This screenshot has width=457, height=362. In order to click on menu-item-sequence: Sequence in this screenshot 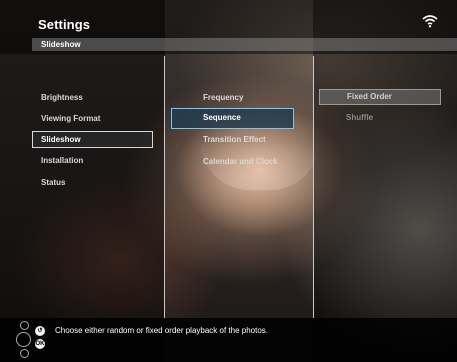, I will do `click(232, 118)`.